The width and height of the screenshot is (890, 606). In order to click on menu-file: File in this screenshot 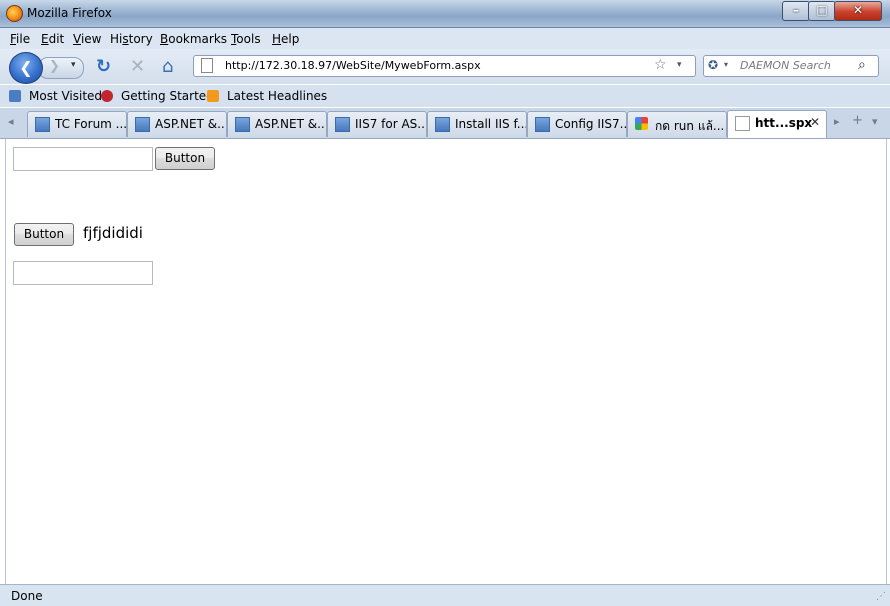, I will do `click(20, 39)`.